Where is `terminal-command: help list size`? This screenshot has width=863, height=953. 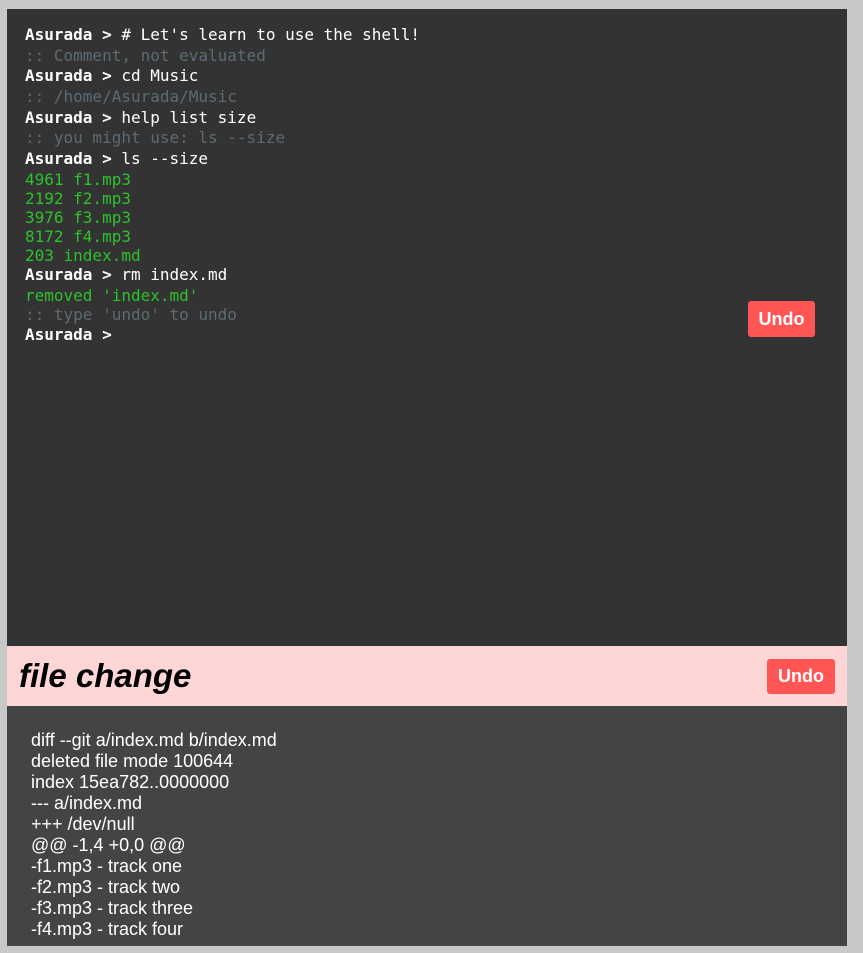
terminal-command: help list size is located at coordinates (184, 117).